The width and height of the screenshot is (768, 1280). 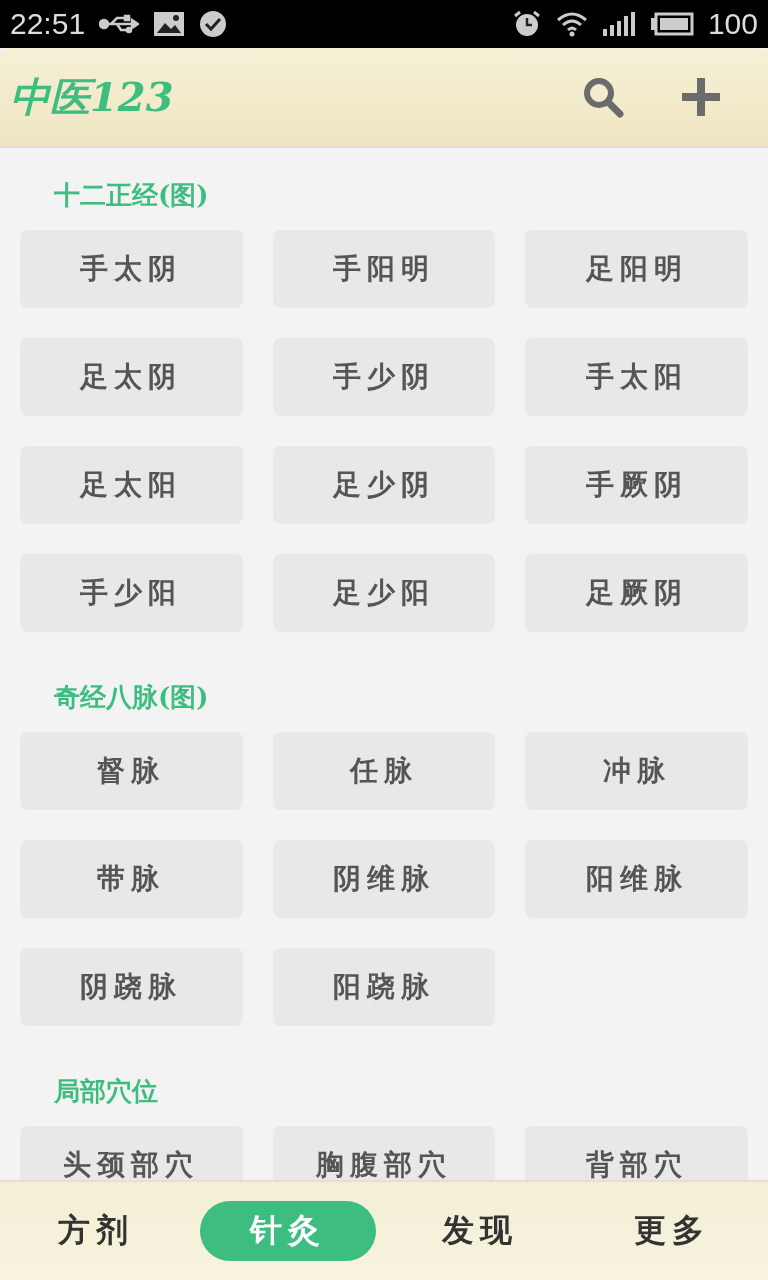 I want to click on meridian-button: 手阳明, so click(x=384, y=269).